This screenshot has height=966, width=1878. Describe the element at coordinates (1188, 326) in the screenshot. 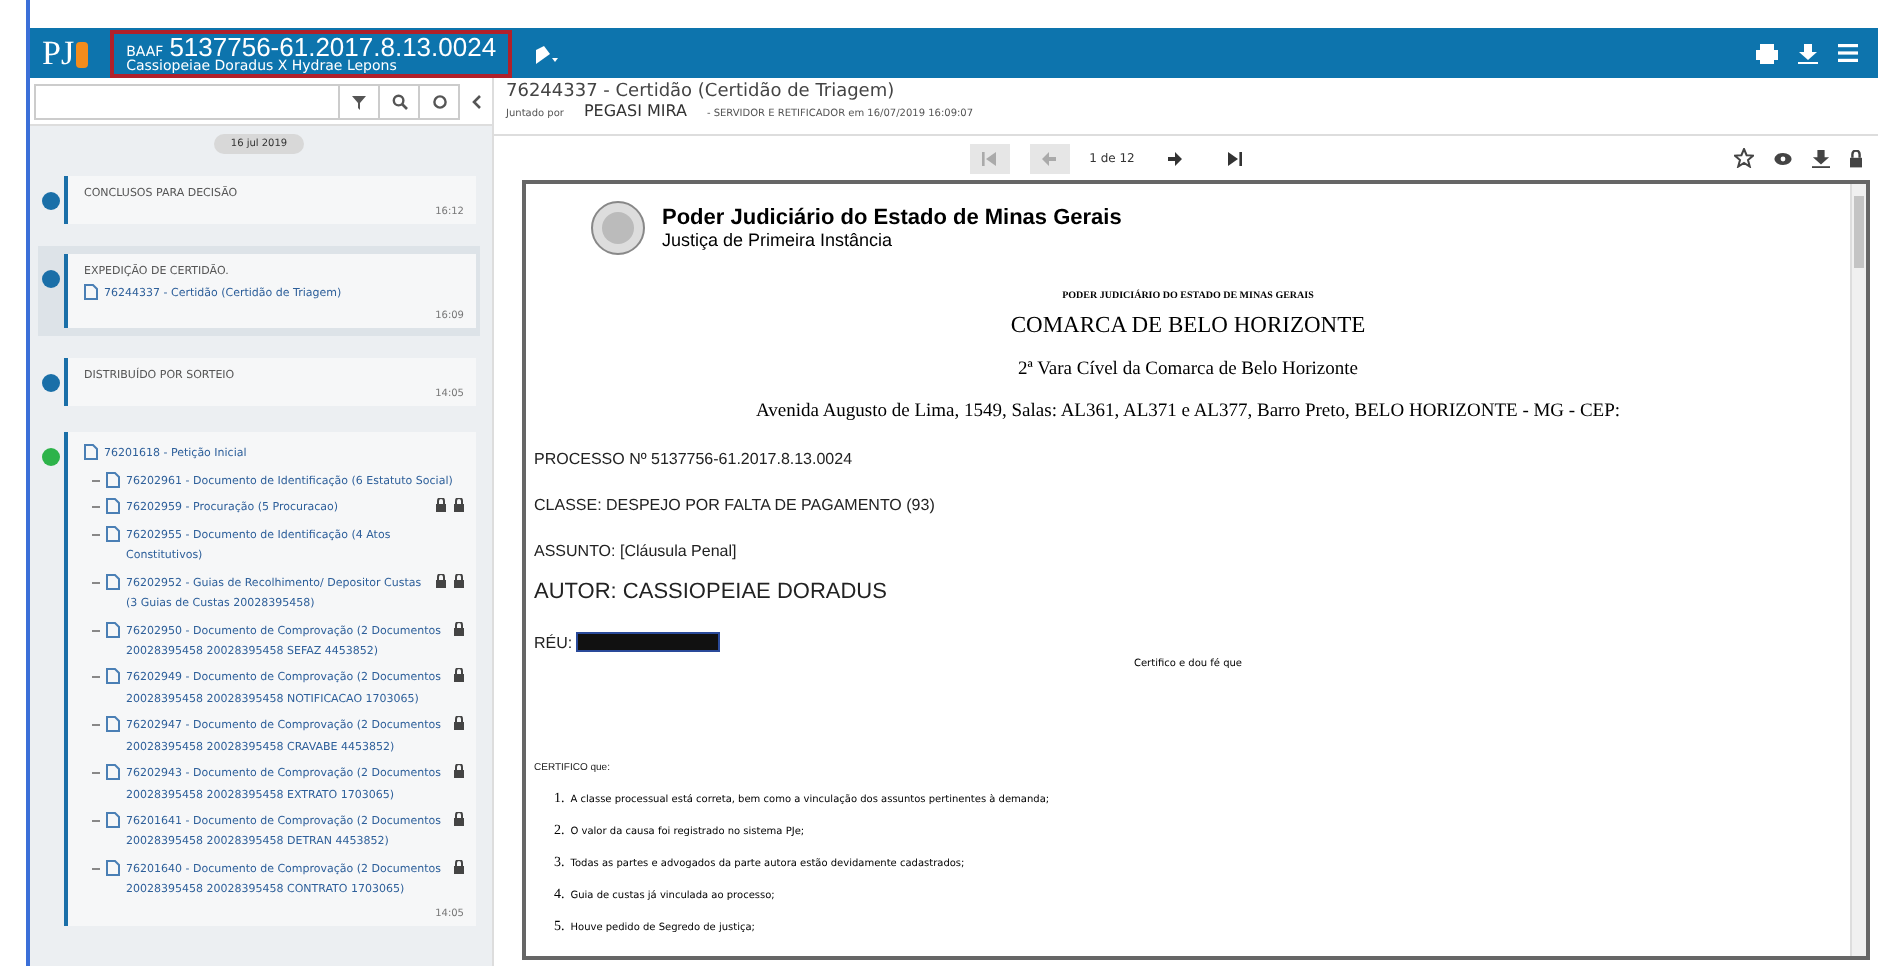

I see `comarca-heading: COMARCA DE BELO HORIZONTE` at that location.